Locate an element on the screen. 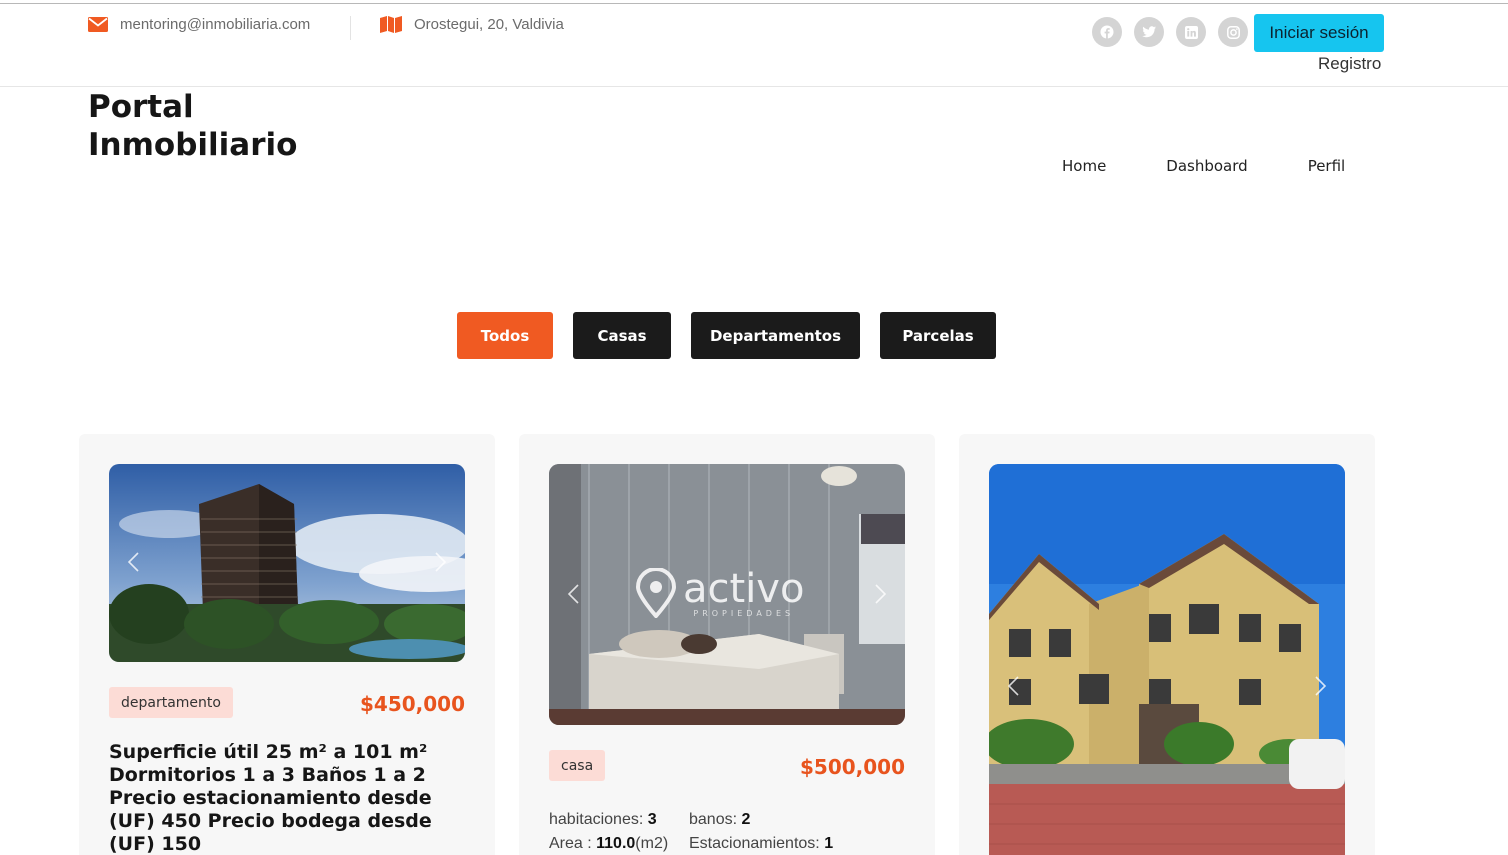 The height and width of the screenshot is (855, 1508). nav-dashboard: Dashboard is located at coordinates (1206, 166).